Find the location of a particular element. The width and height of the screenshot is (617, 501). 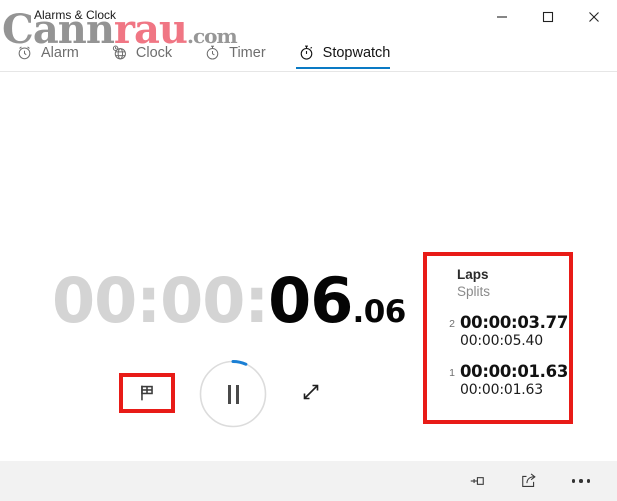

splits-header-label: Splits is located at coordinates (474, 291).